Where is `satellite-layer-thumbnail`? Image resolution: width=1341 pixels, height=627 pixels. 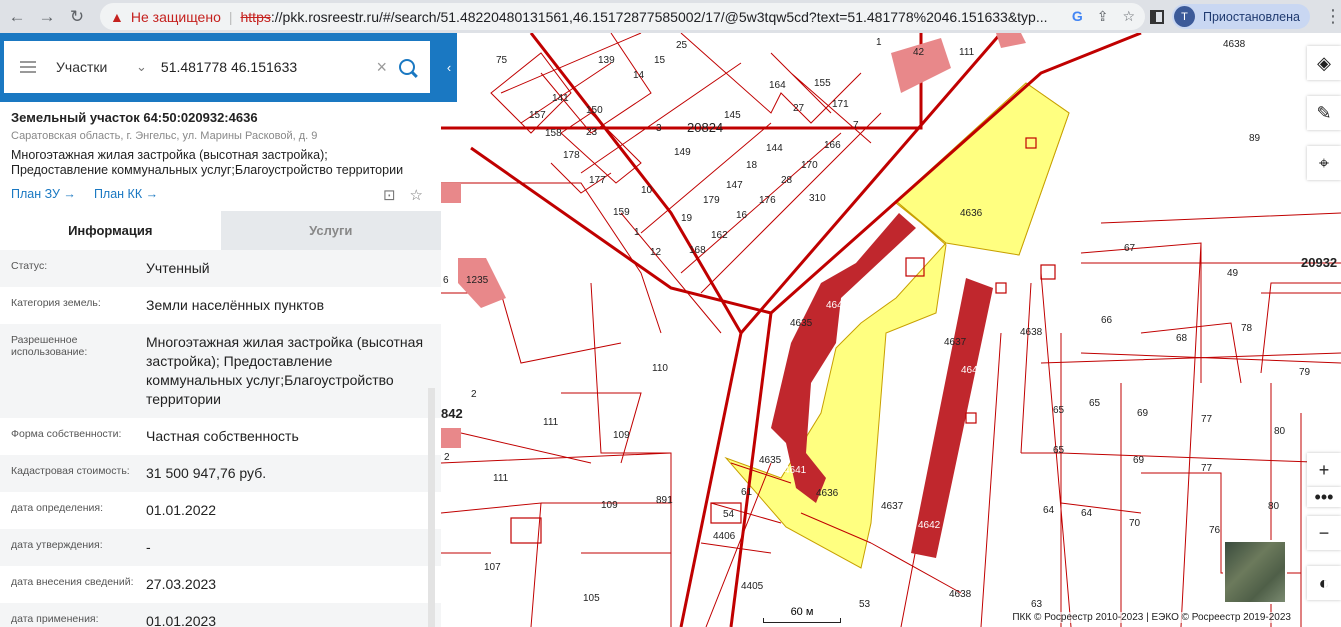 satellite-layer-thumbnail is located at coordinates (1255, 572).